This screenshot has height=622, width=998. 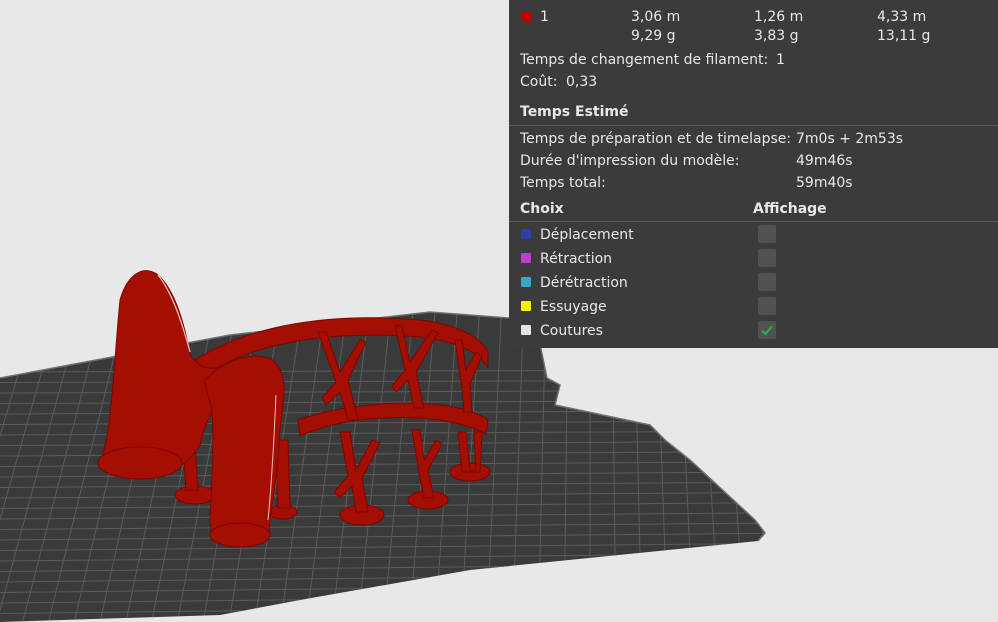 I want to click on filament-length-total: 4,33 m, so click(x=902, y=17).